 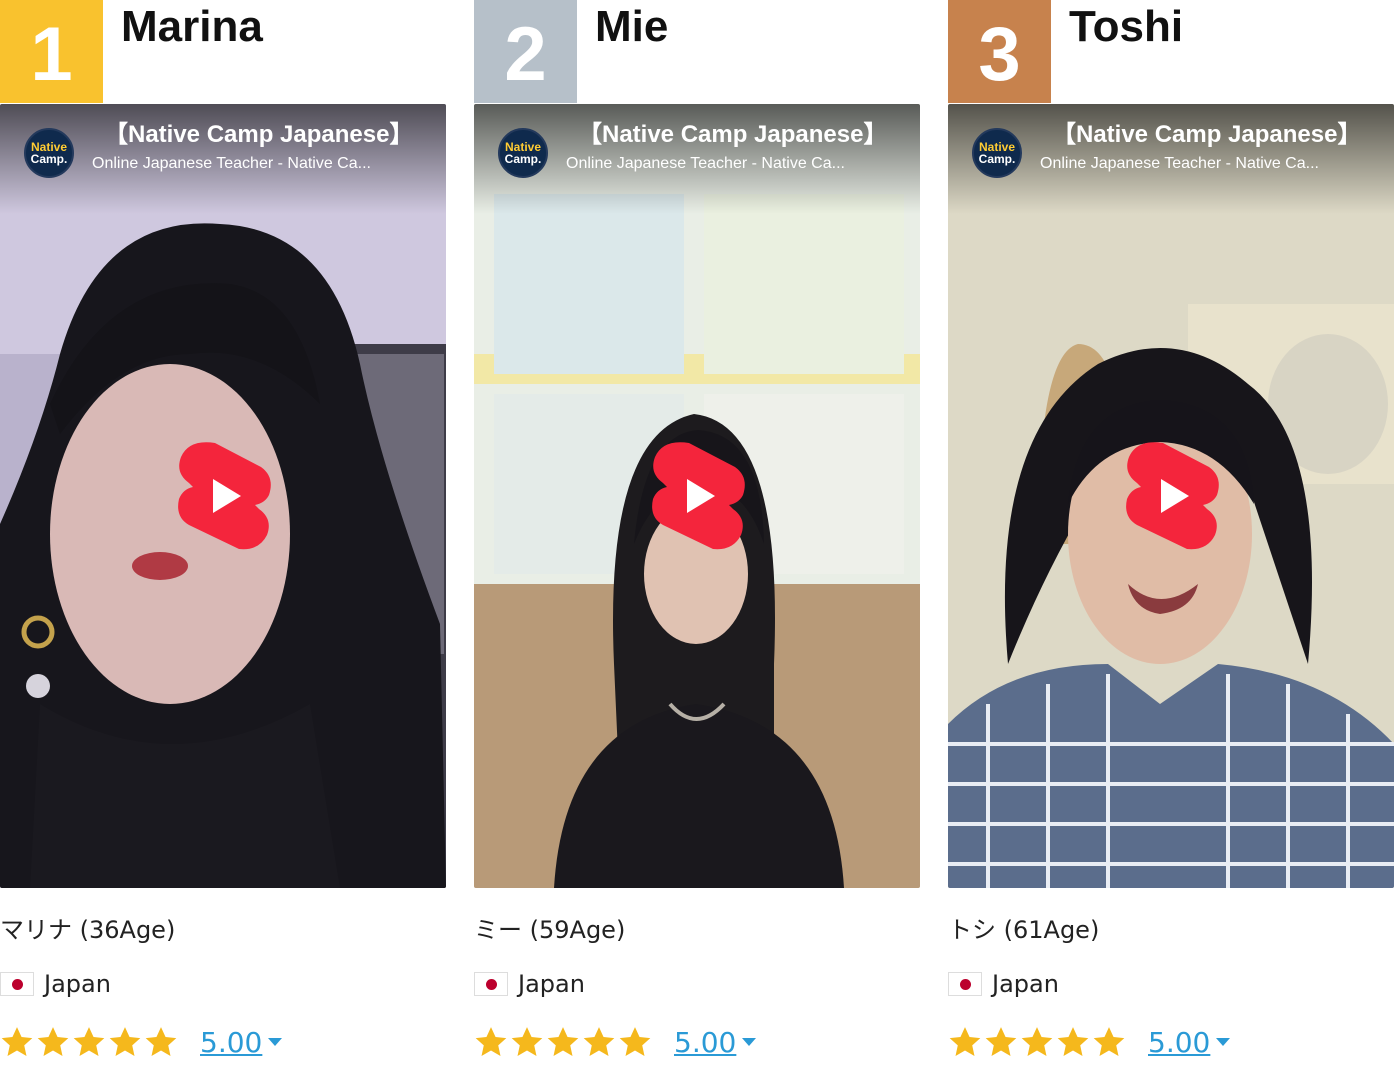 I want to click on teacher-name: Mie, so click(x=631, y=27).